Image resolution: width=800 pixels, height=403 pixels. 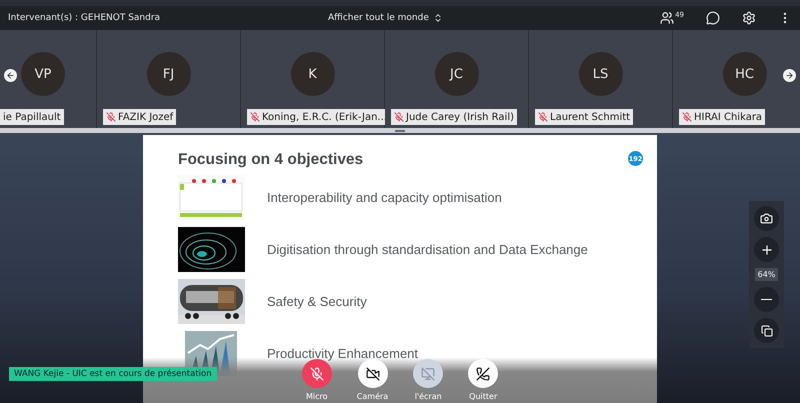 What do you see at coordinates (766, 274) in the screenshot?
I see `zoom-level: 64%` at bounding box center [766, 274].